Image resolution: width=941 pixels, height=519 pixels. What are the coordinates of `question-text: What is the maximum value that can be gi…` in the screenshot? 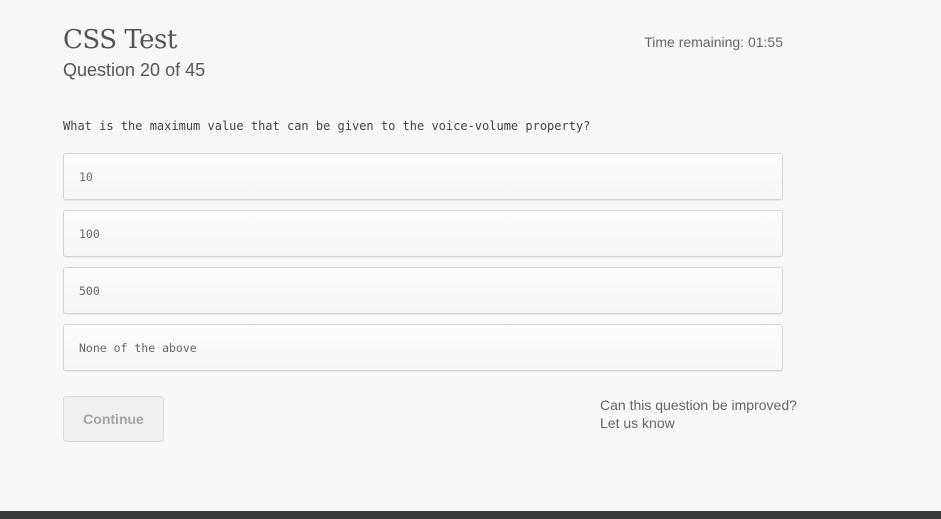 It's located at (327, 126).